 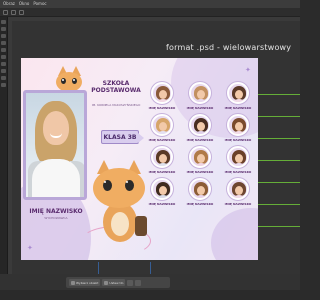 What do you see at coordinates (9, 4) in the screenshot?
I see `menu-item-obraz: Obraz` at bounding box center [9, 4].